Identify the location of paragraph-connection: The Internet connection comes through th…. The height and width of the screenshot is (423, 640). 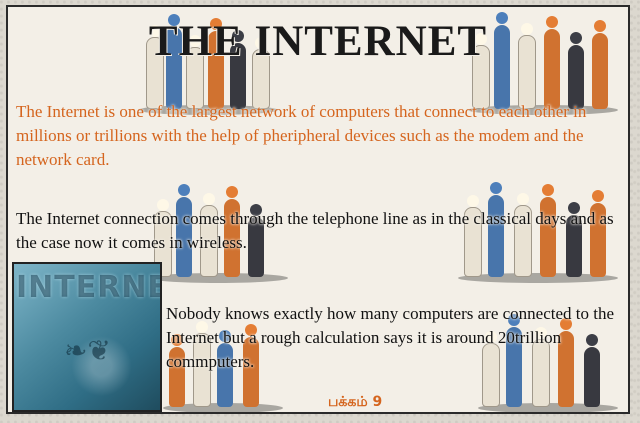
(315, 230).